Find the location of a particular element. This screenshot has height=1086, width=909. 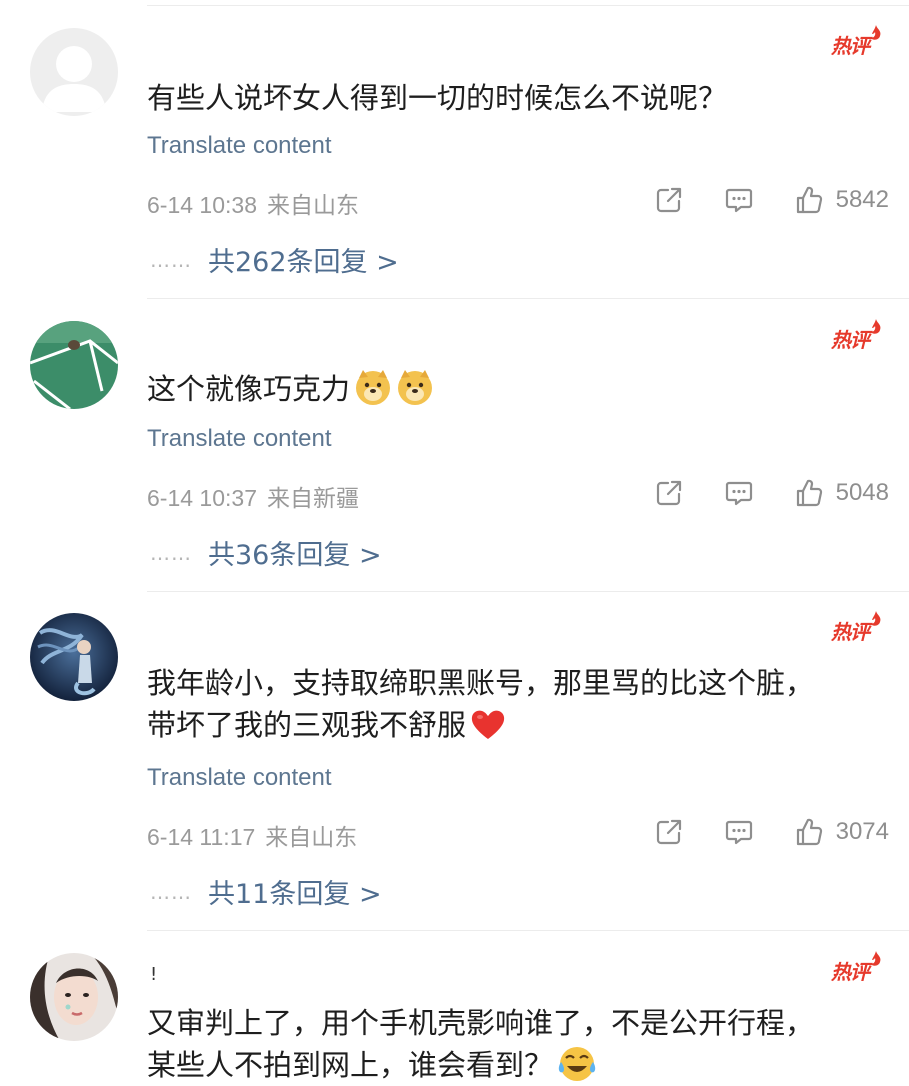

view-replies-link: …… 共262条回复 > is located at coordinates (274, 259).